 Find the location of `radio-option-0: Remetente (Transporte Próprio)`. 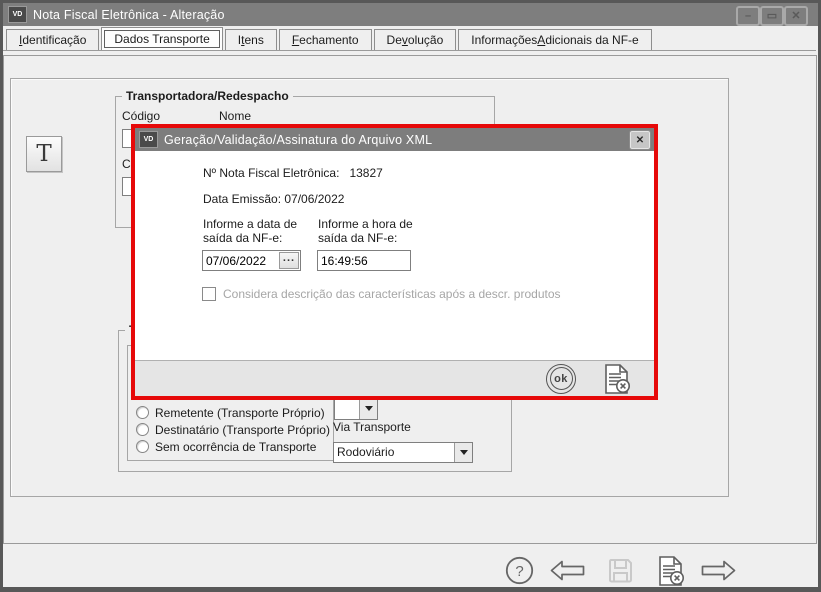

radio-option-0: Remetente (Transporte Próprio) is located at coordinates (233, 412).